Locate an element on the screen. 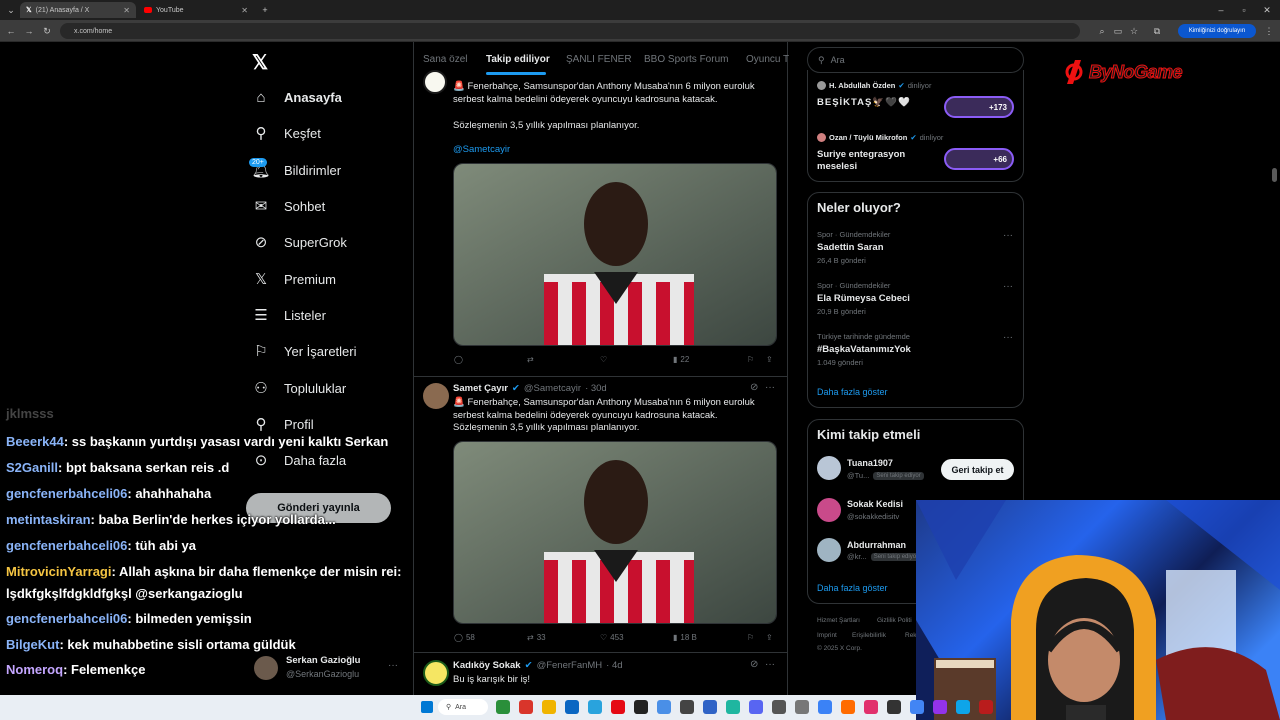 The height and width of the screenshot is (720, 1280). extensions-icon: ⧉ is located at coordinates (1157, 31).